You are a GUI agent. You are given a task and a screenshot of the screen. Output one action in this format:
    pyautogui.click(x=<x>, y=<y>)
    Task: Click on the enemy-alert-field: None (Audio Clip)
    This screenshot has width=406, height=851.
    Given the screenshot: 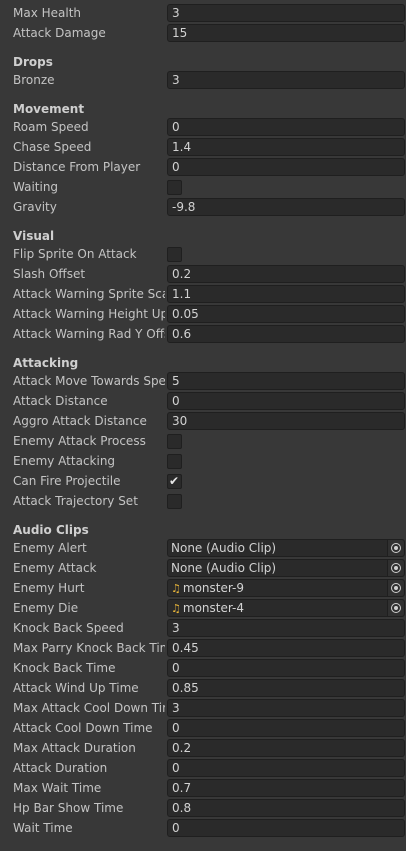 What is the action you would take?
    pyautogui.click(x=286, y=548)
    